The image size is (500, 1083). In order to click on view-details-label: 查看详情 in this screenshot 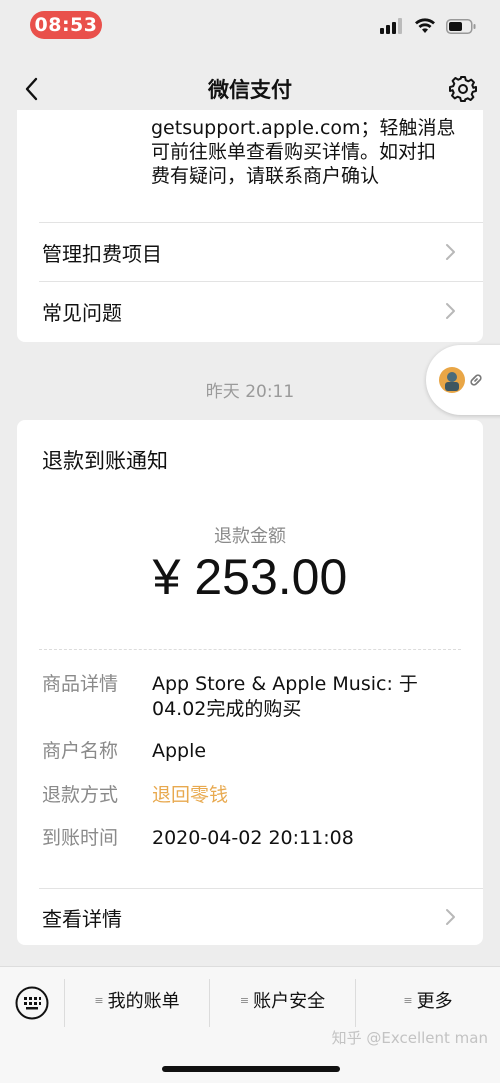, I will do `click(82, 918)`.